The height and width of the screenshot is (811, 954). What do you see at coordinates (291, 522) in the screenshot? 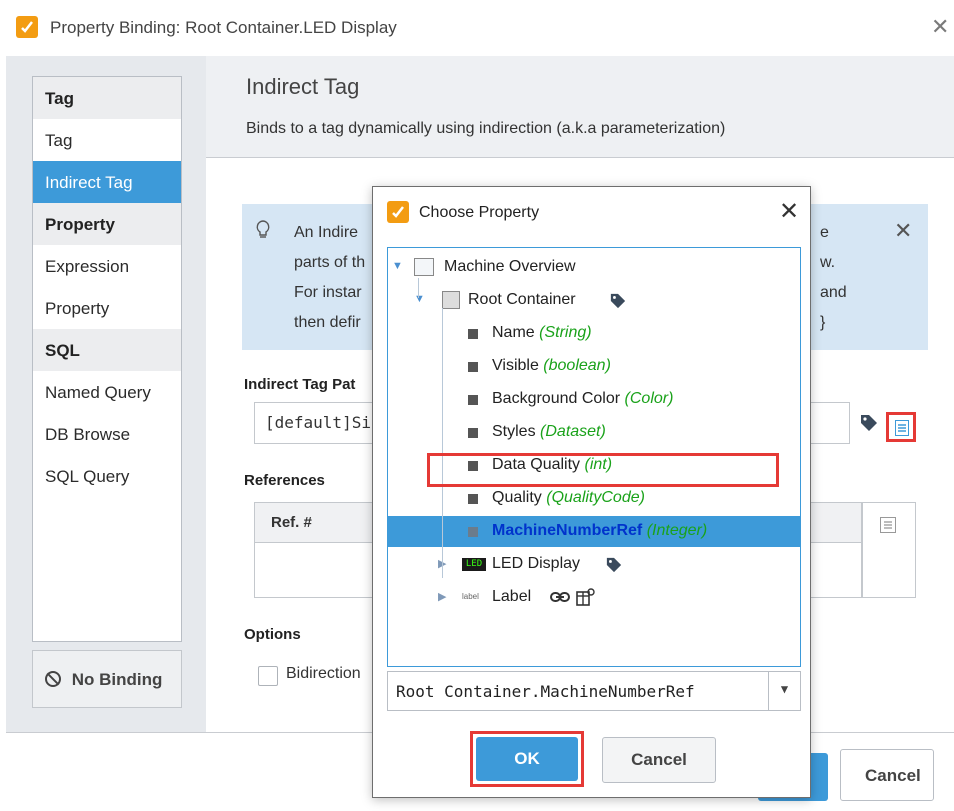
I see `ref-number-column-header: Ref. #` at bounding box center [291, 522].